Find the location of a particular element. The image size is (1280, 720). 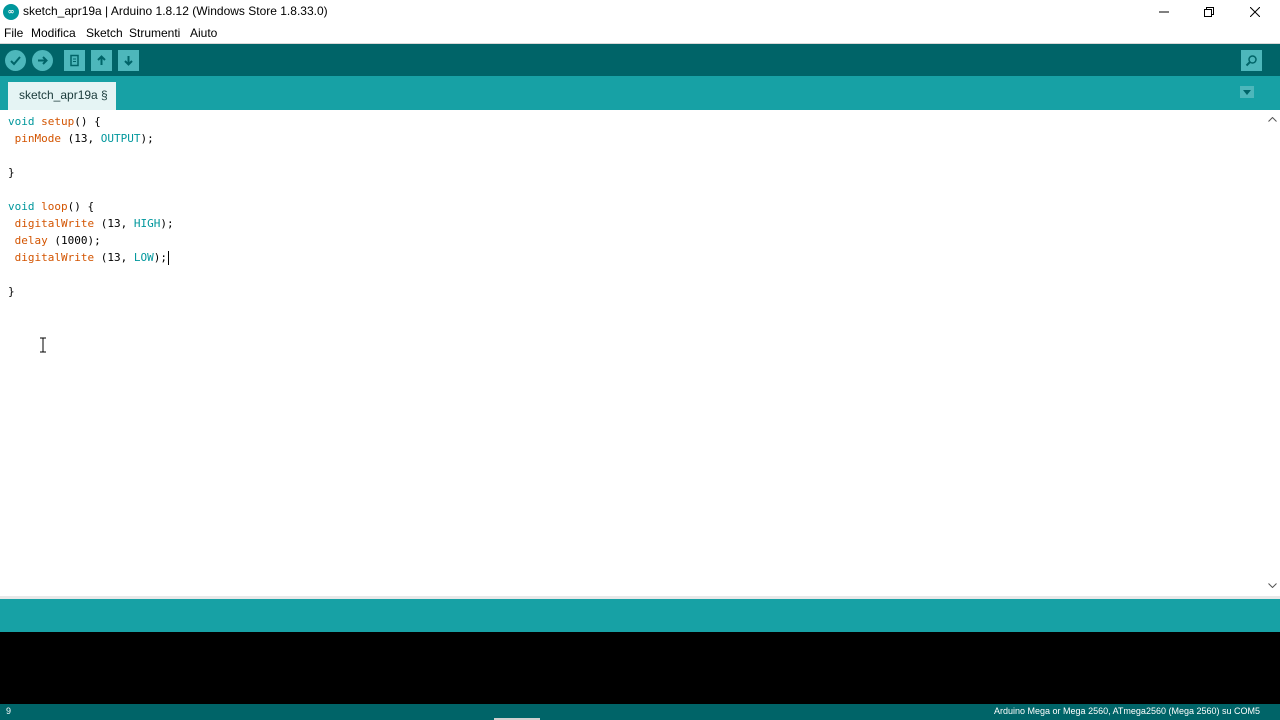

verify-icon is located at coordinates (15, 61).